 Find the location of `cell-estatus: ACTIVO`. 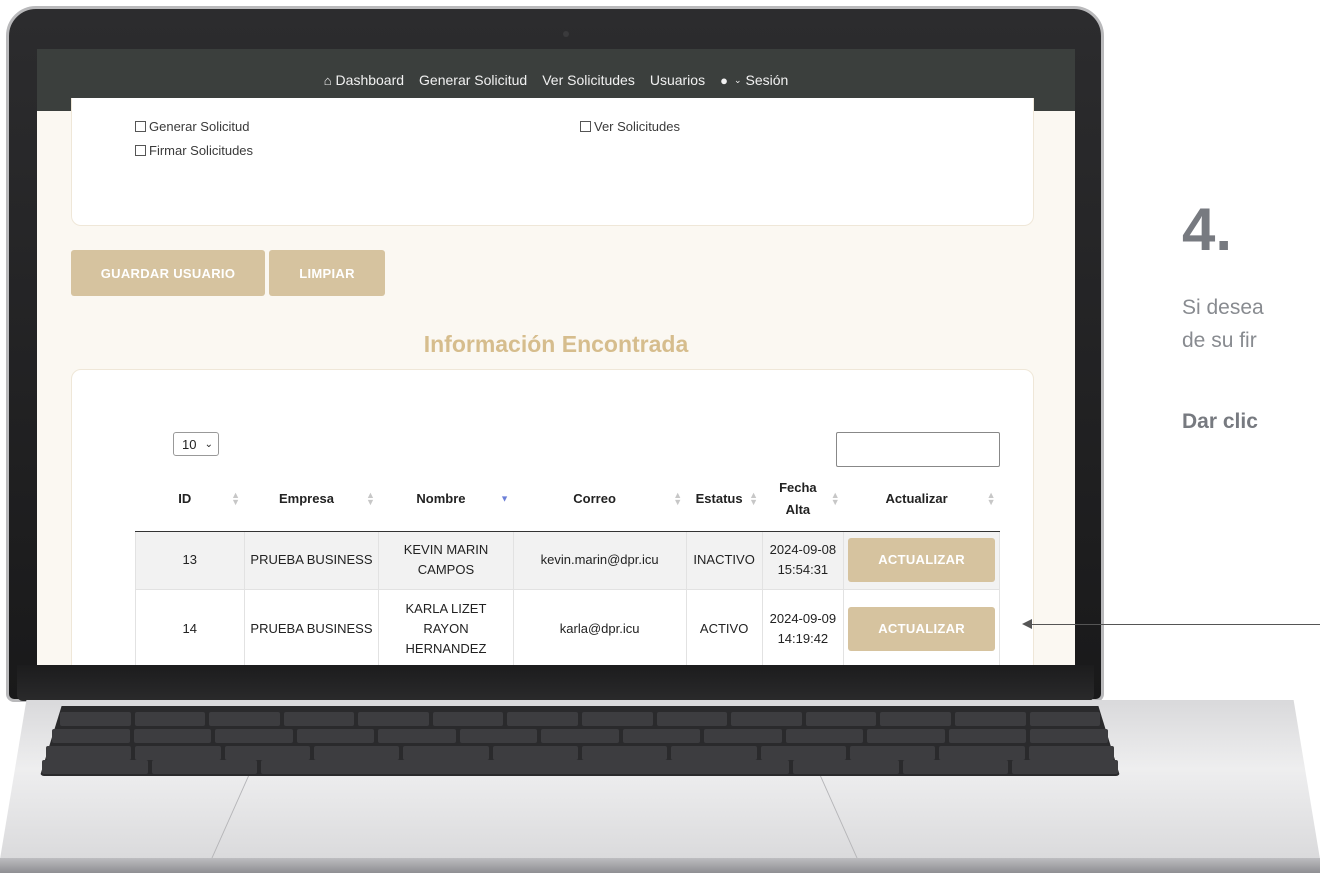

cell-estatus: ACTIVO is located at coordinates (724, 626).